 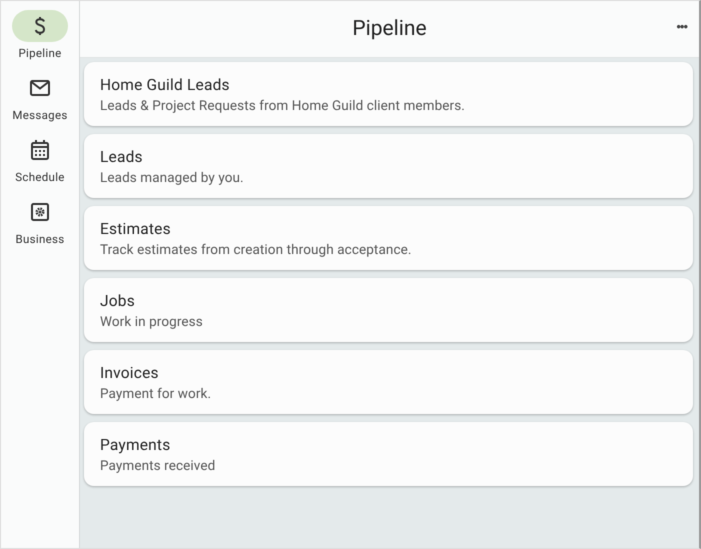 I want to click on card-title: Home Guild Leads, so click(x=165, y=85).